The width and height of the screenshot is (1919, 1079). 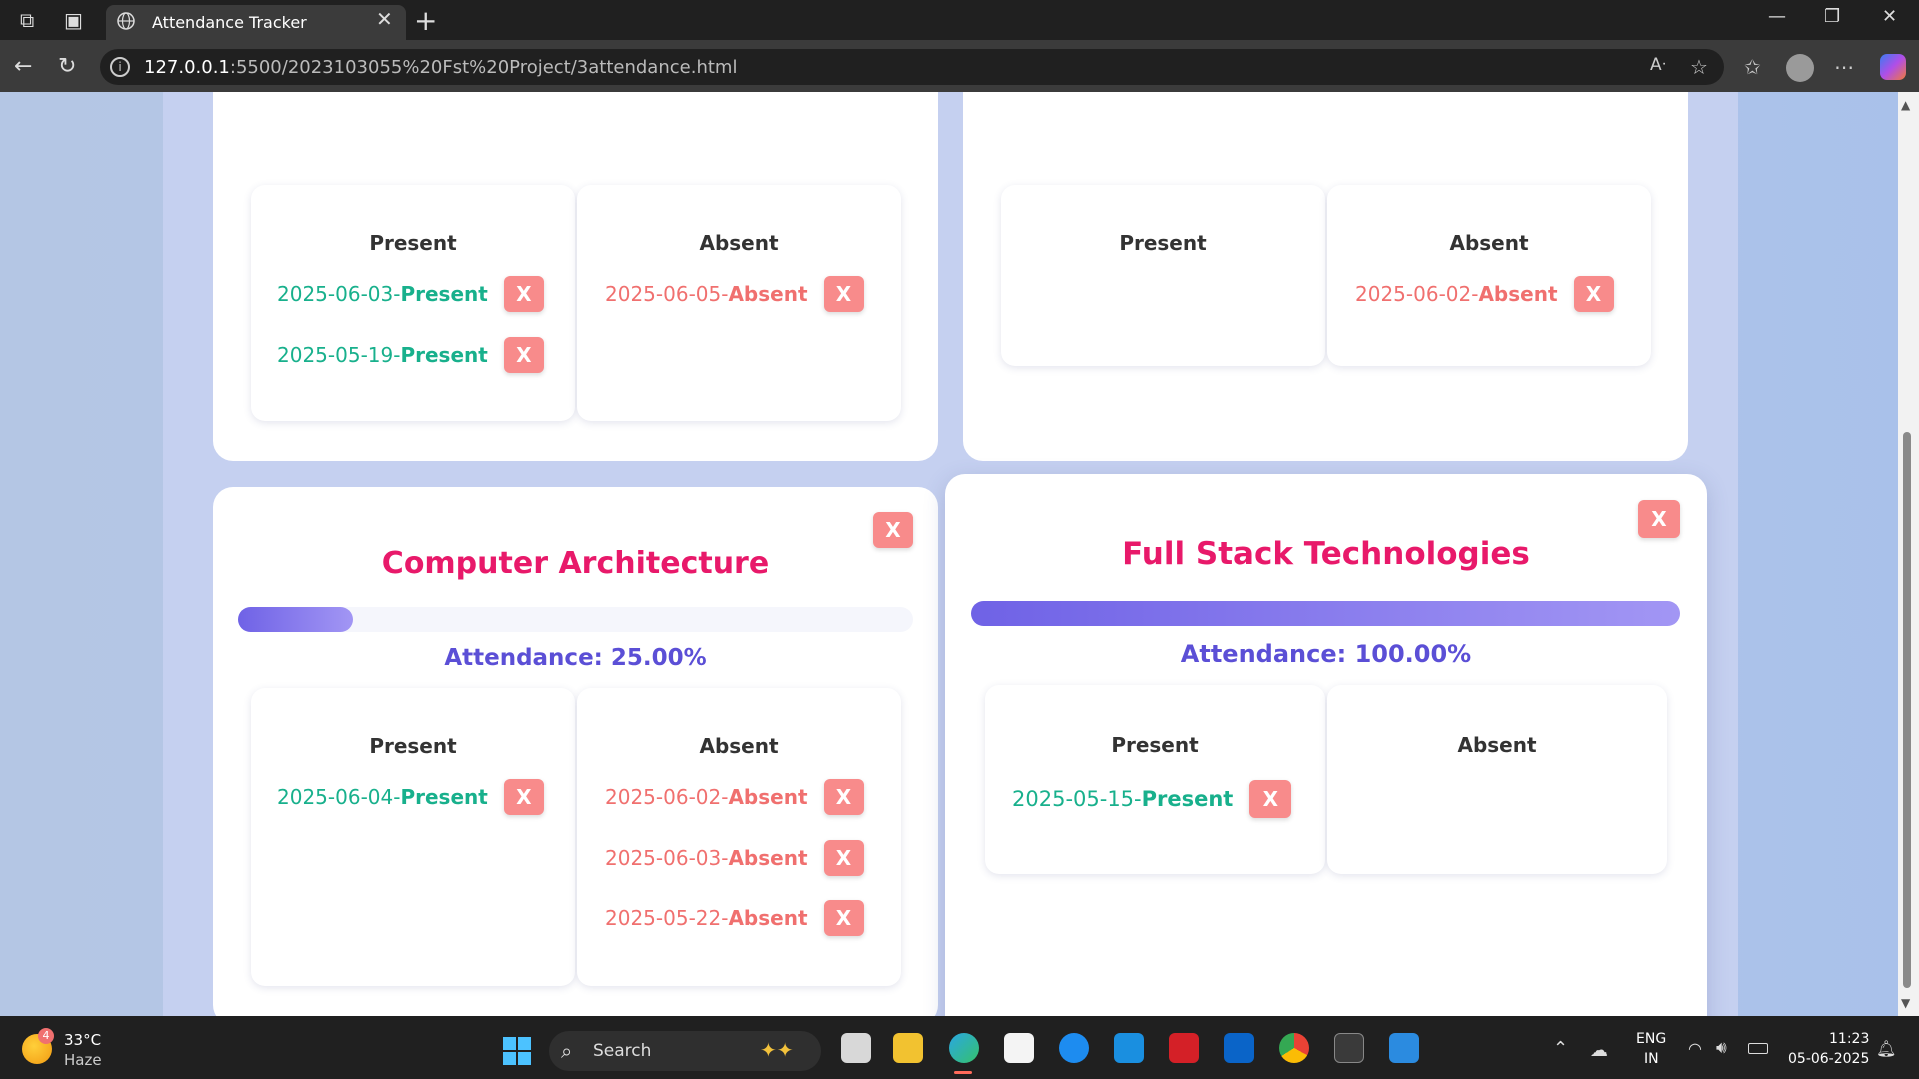 I want to click on copilot-icon, so click(x=1893, y=67).